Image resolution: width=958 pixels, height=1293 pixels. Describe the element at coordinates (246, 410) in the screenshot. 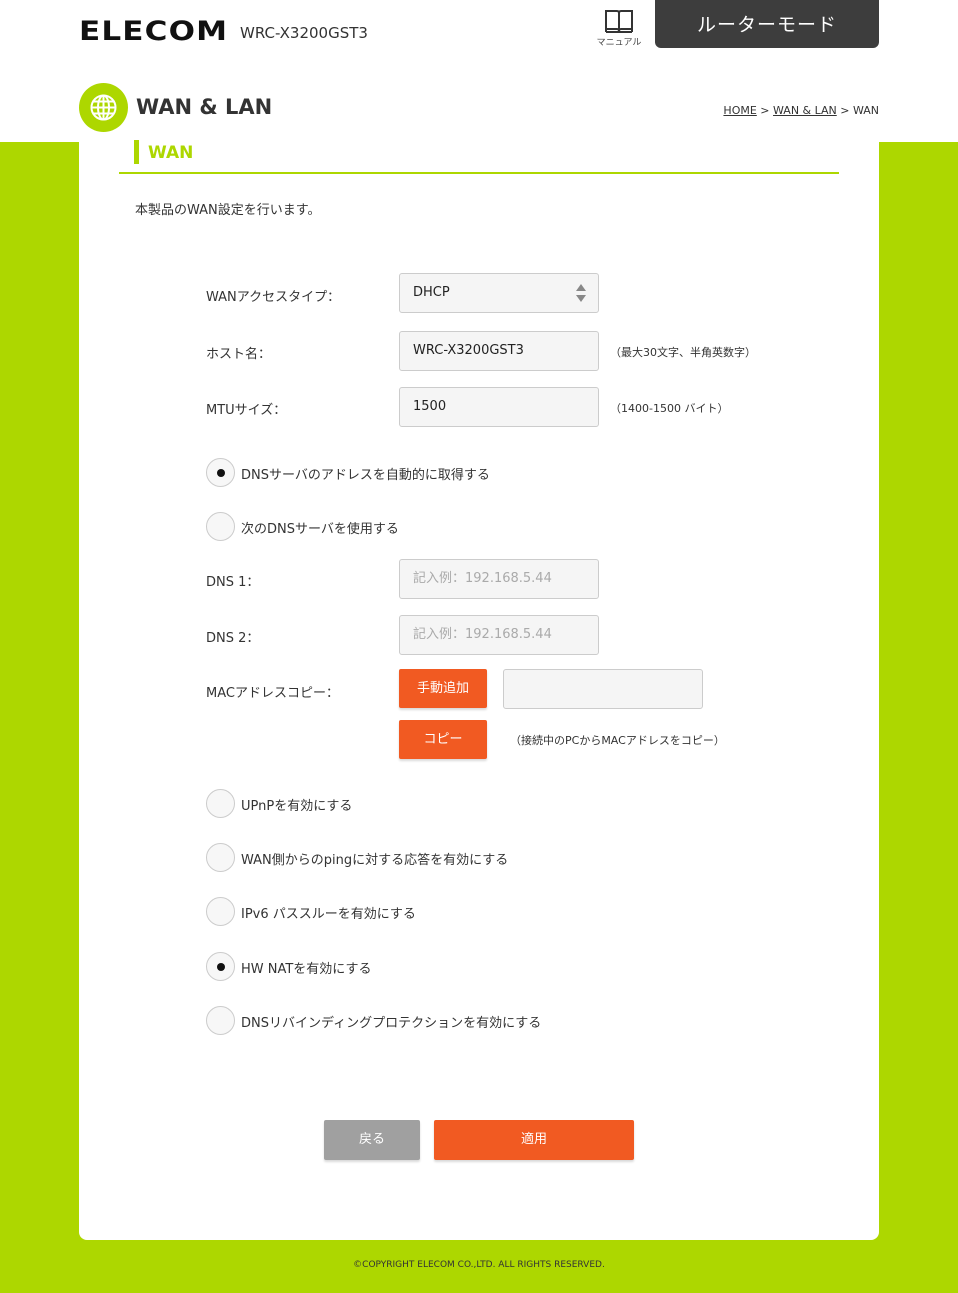

I see `mtu-label: MTUサイズ：` at that location.